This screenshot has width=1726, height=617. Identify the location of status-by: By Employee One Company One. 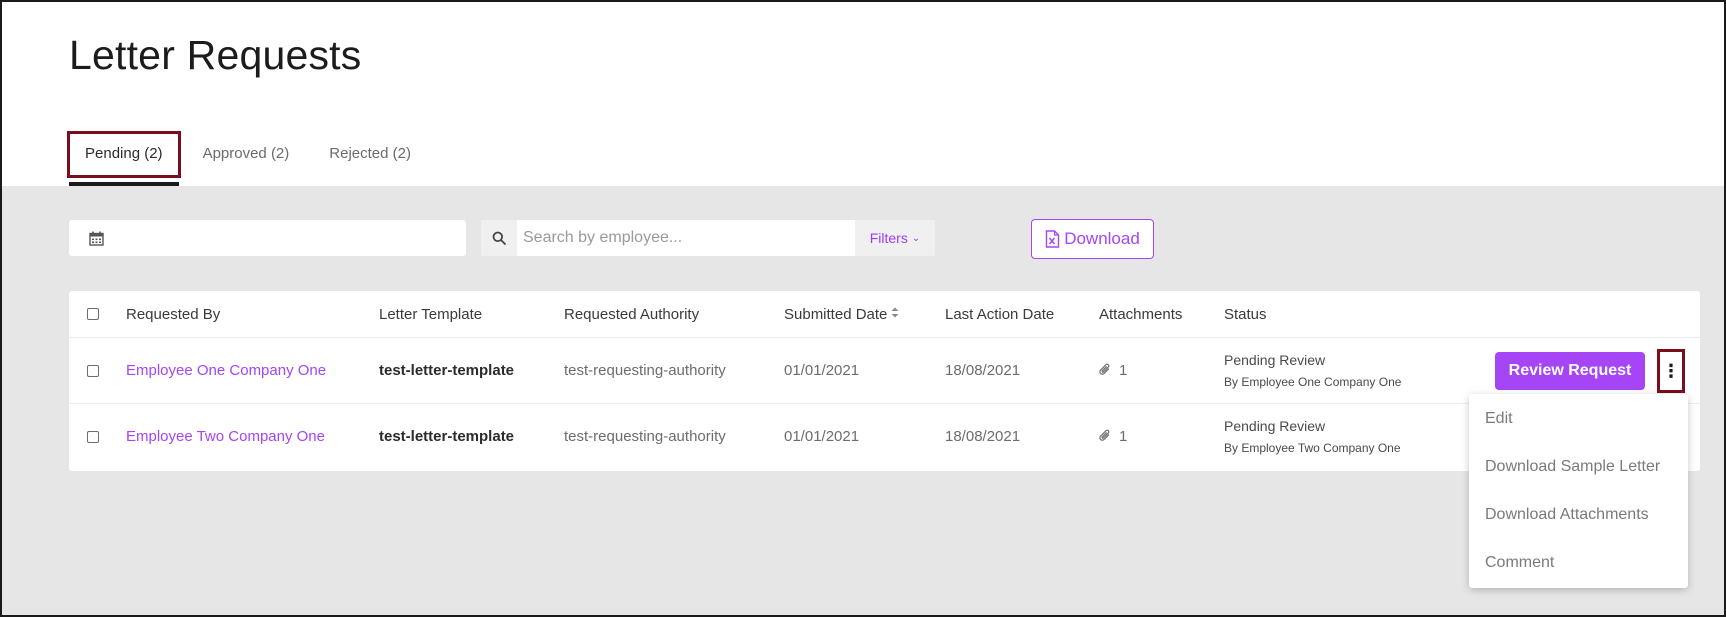
(1313, 382).